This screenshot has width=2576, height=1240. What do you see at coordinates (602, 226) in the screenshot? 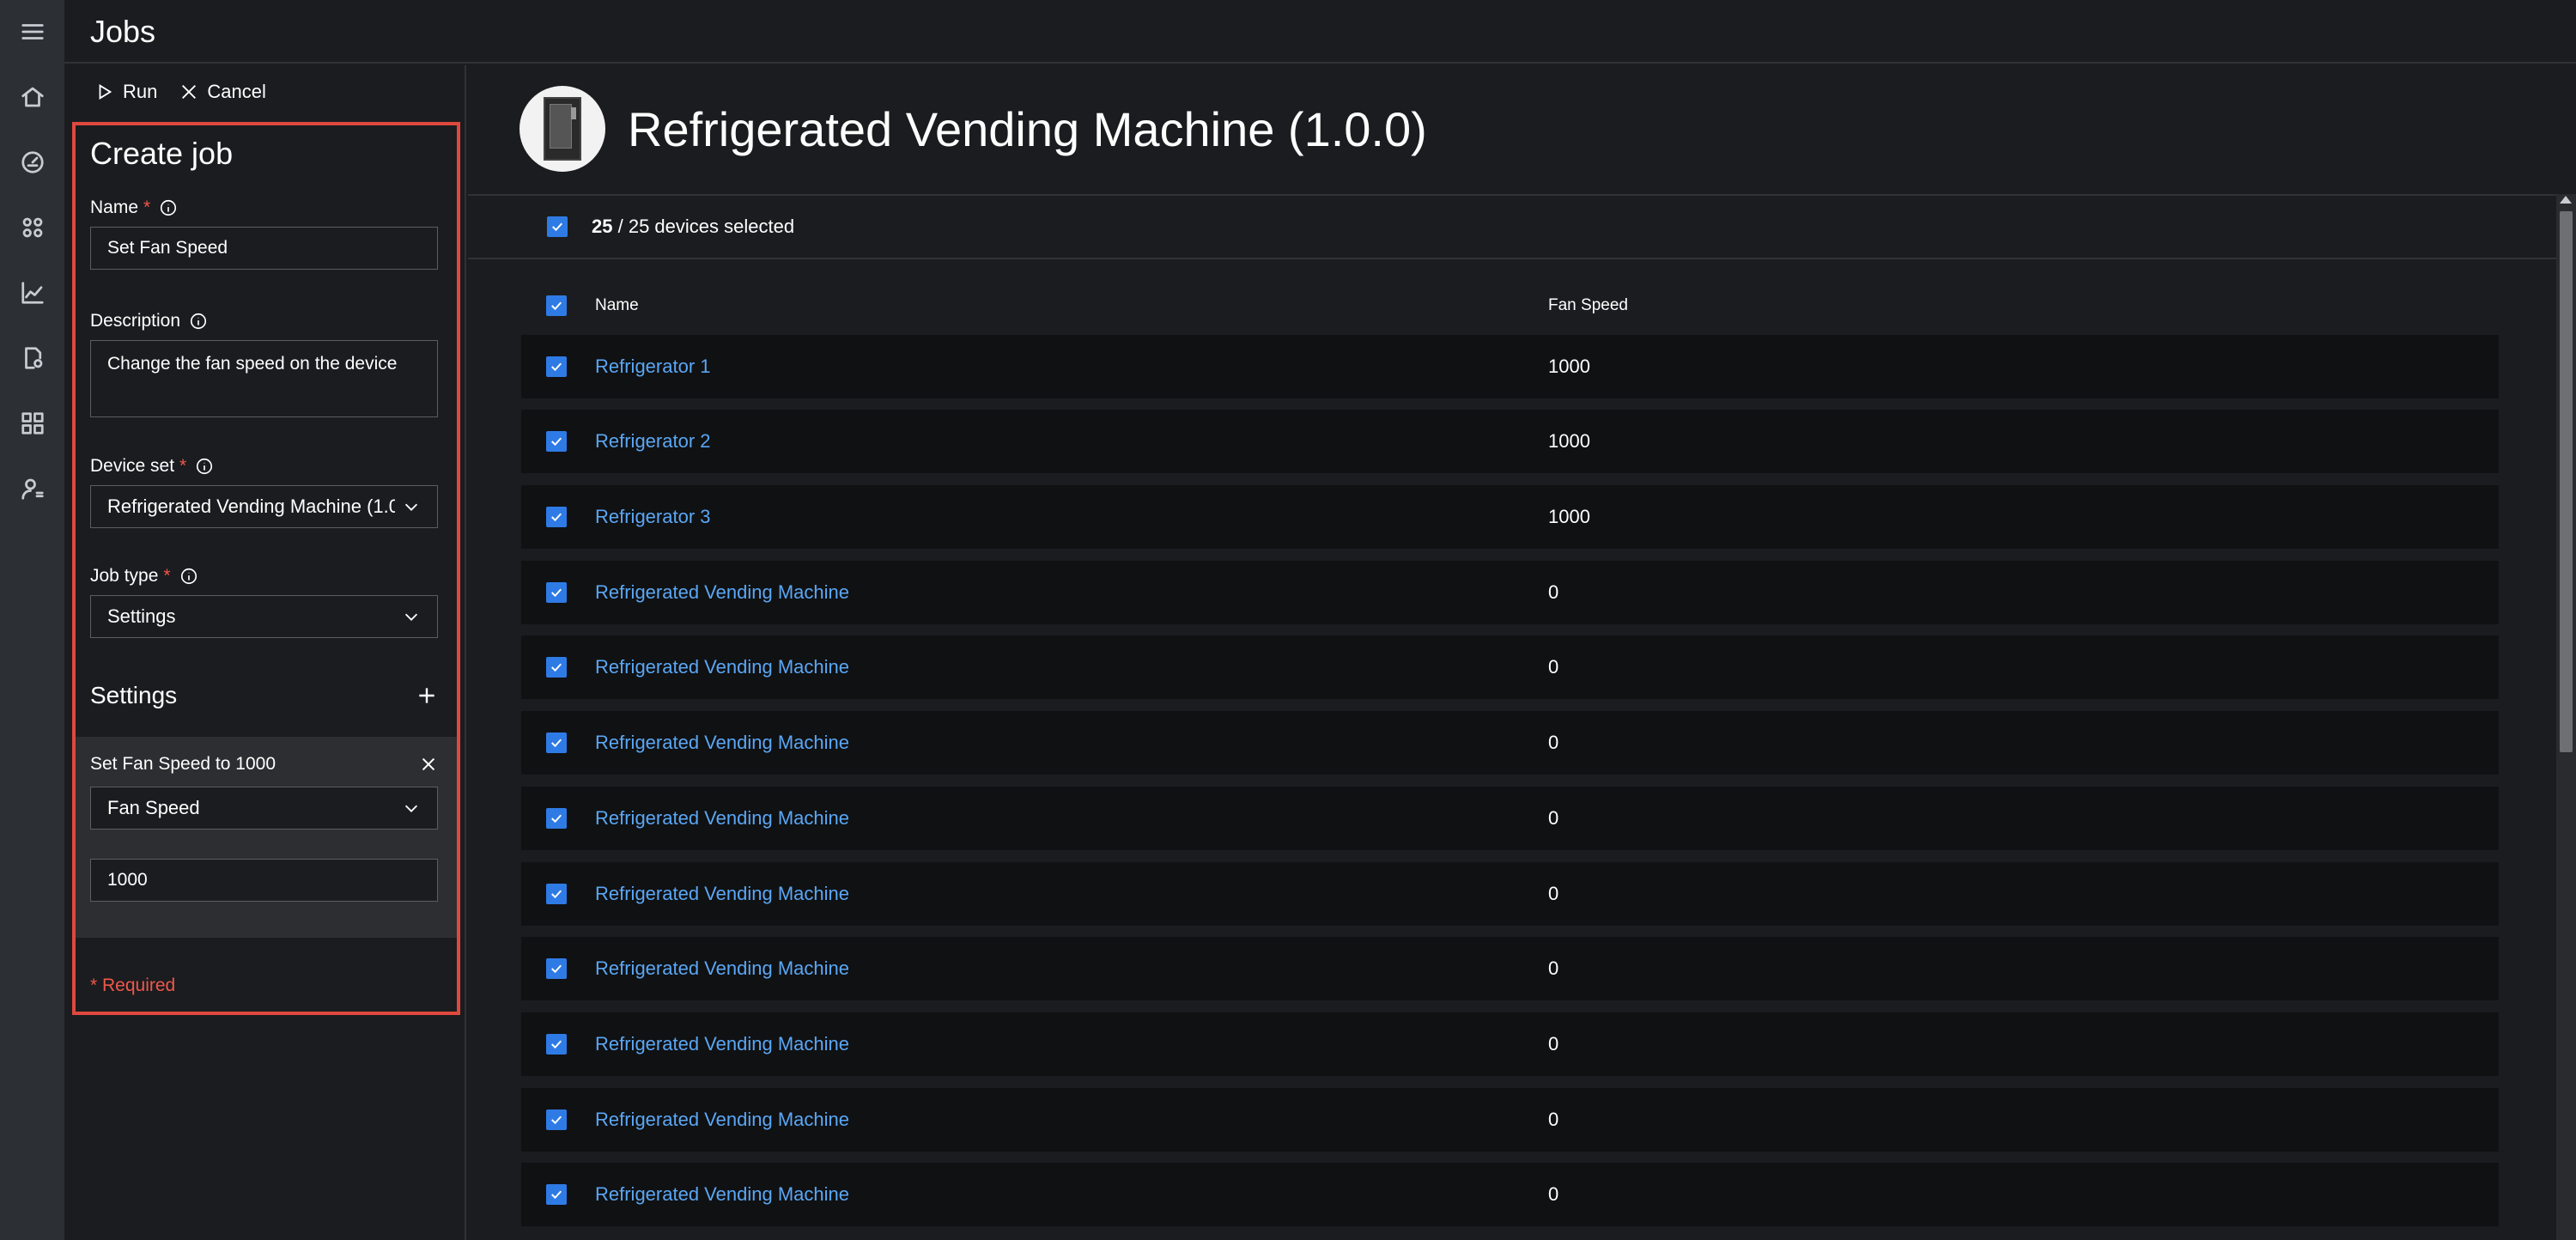
I see `selected-count: 25` at bounding box center [602, 226].